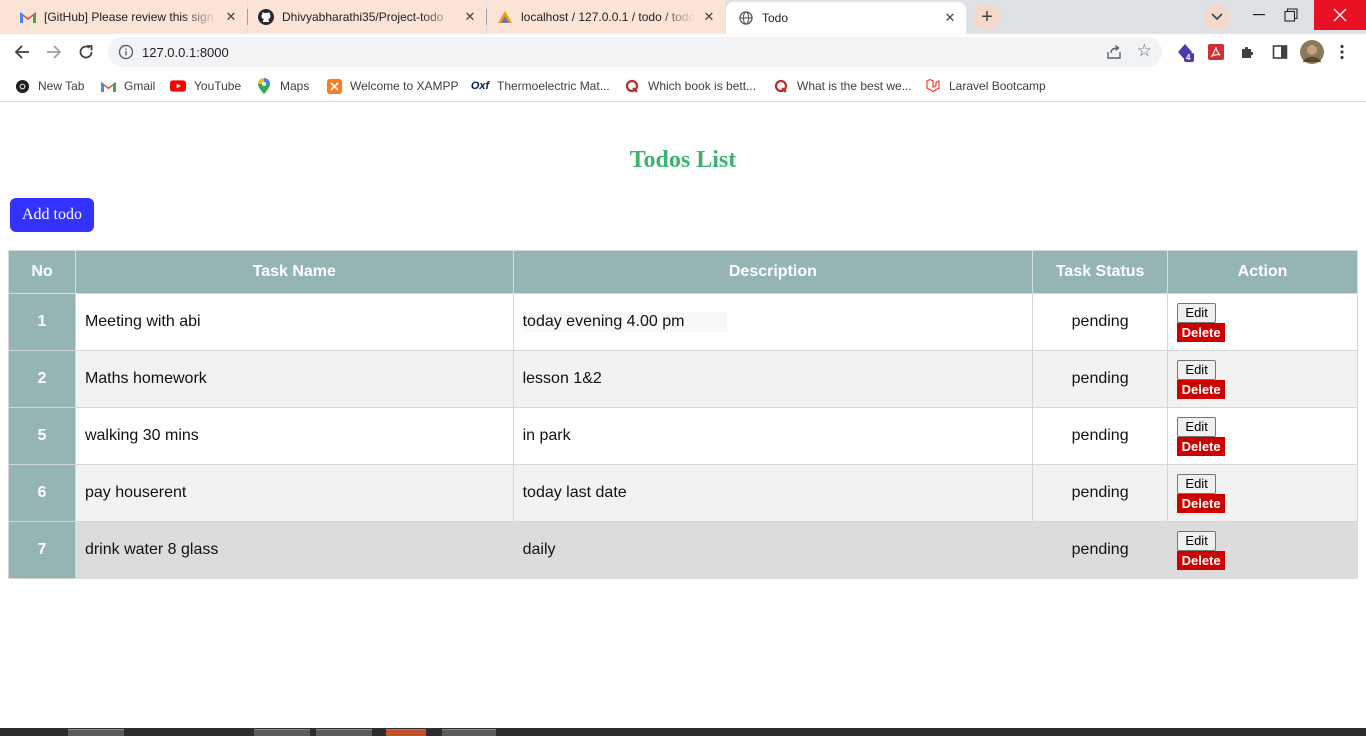 This screenshot has width=1366, height=736. I want to click on task-name: Maths homework, so click(294, 379).